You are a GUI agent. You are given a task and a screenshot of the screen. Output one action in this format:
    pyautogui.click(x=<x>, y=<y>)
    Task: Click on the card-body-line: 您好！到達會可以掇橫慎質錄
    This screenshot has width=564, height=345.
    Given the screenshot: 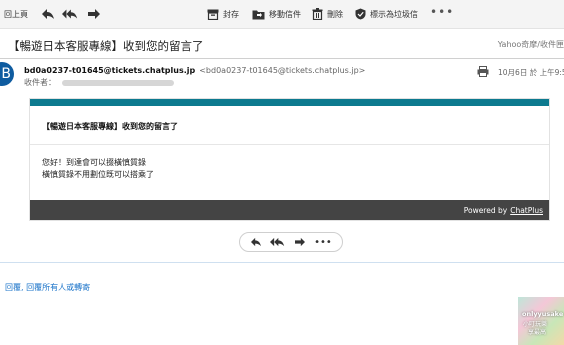 What is the action you would take?
    pyautogui.click(x=94, y=162)
    